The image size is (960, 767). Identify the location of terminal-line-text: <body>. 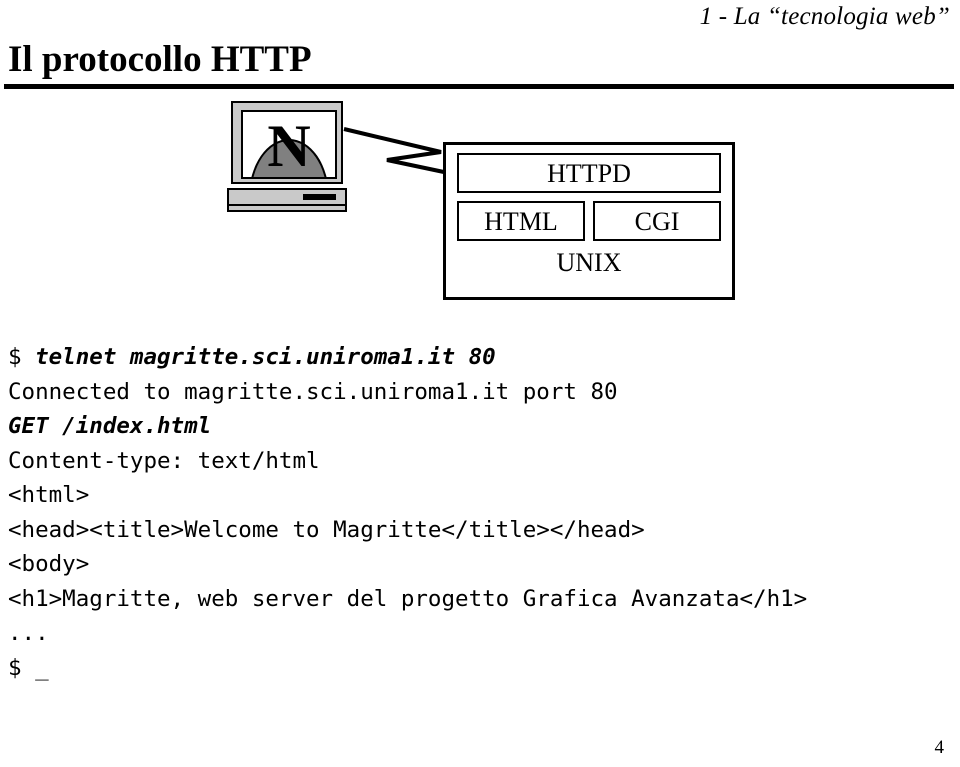
(49, 564).